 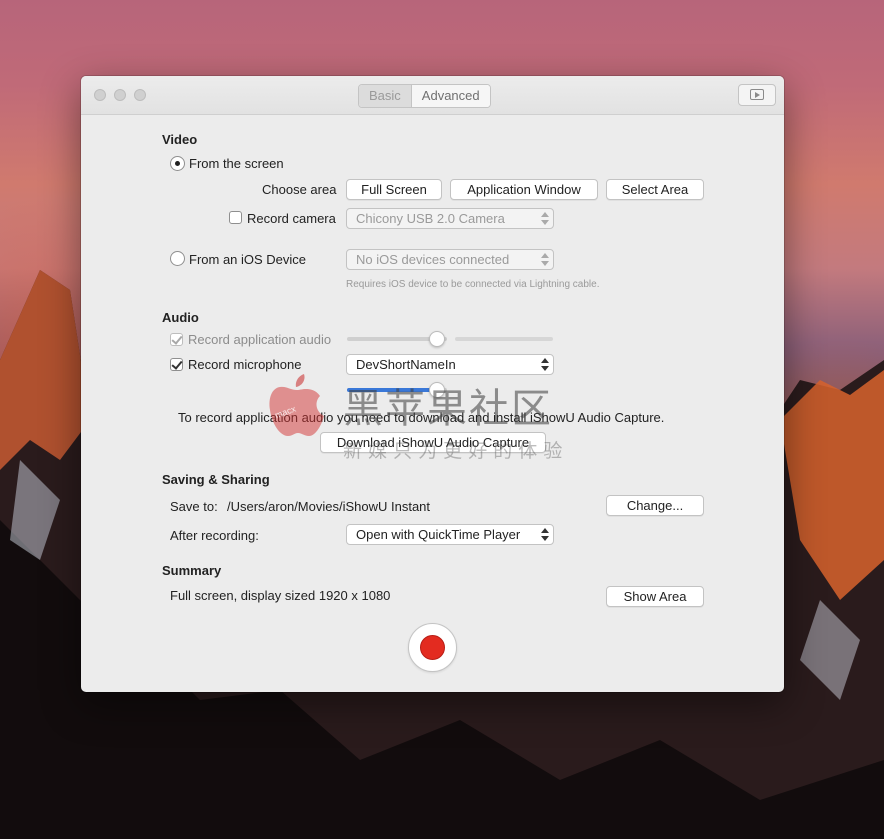 I want to click on from-screen-radio, so click(x=177, y=163).